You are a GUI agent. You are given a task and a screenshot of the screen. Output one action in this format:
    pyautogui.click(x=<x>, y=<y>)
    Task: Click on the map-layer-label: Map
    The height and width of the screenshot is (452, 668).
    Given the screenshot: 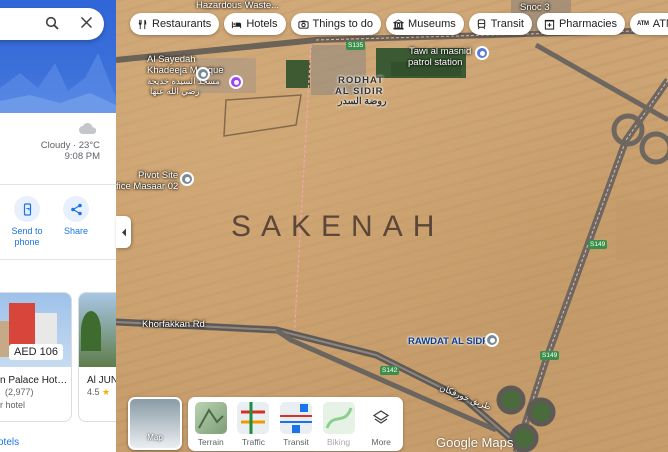 What is the action you would take?
    pyautogui.click(x=155, y=437)
    